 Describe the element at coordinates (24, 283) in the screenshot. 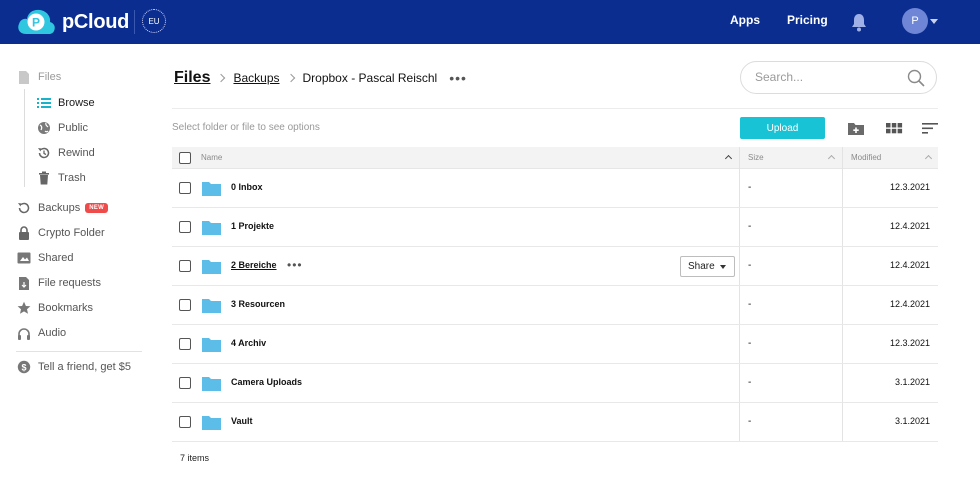

I see `file-request-icon` at that location.